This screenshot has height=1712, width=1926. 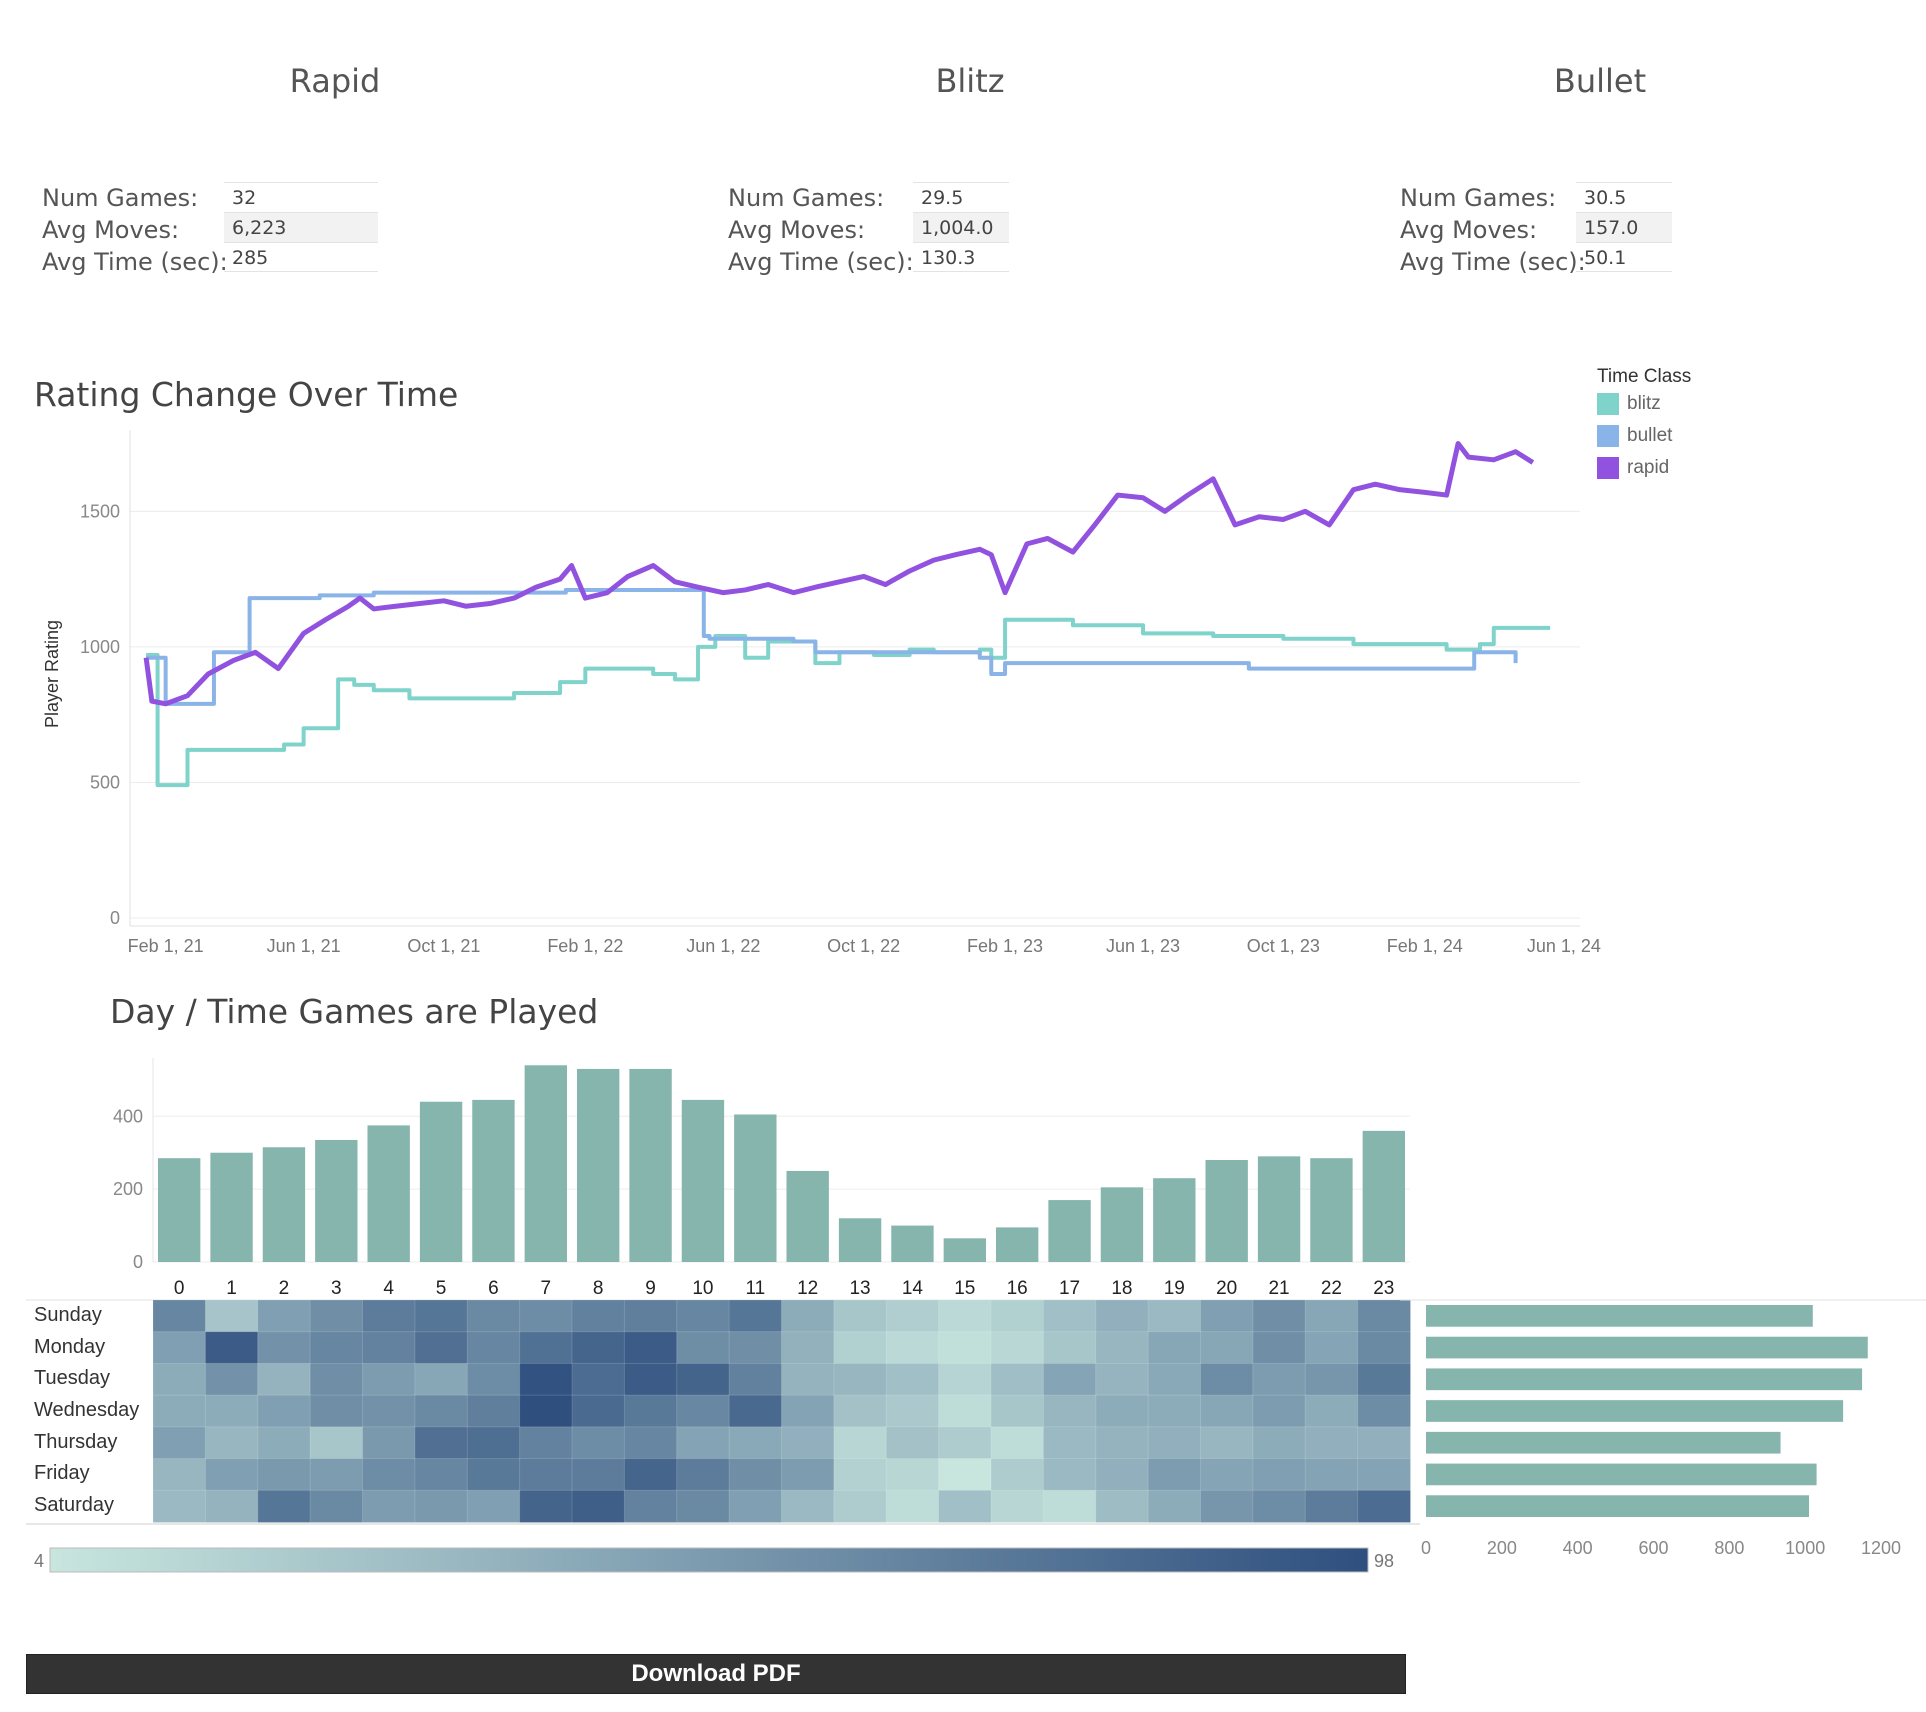 I want to click on download-pdf-button: Download PDF, so click(x=716, y=1674).